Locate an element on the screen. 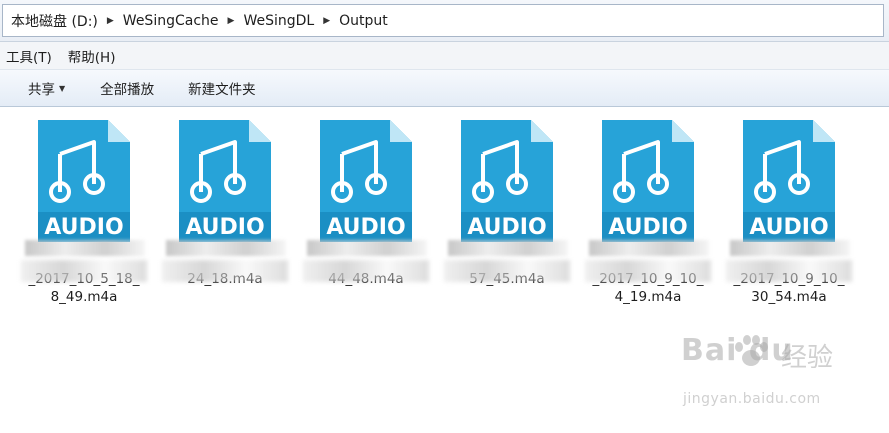 This screenshot has width=889, height=433. file-item: AUDIO 24_18.m4a is located at coordinates (225, 203).